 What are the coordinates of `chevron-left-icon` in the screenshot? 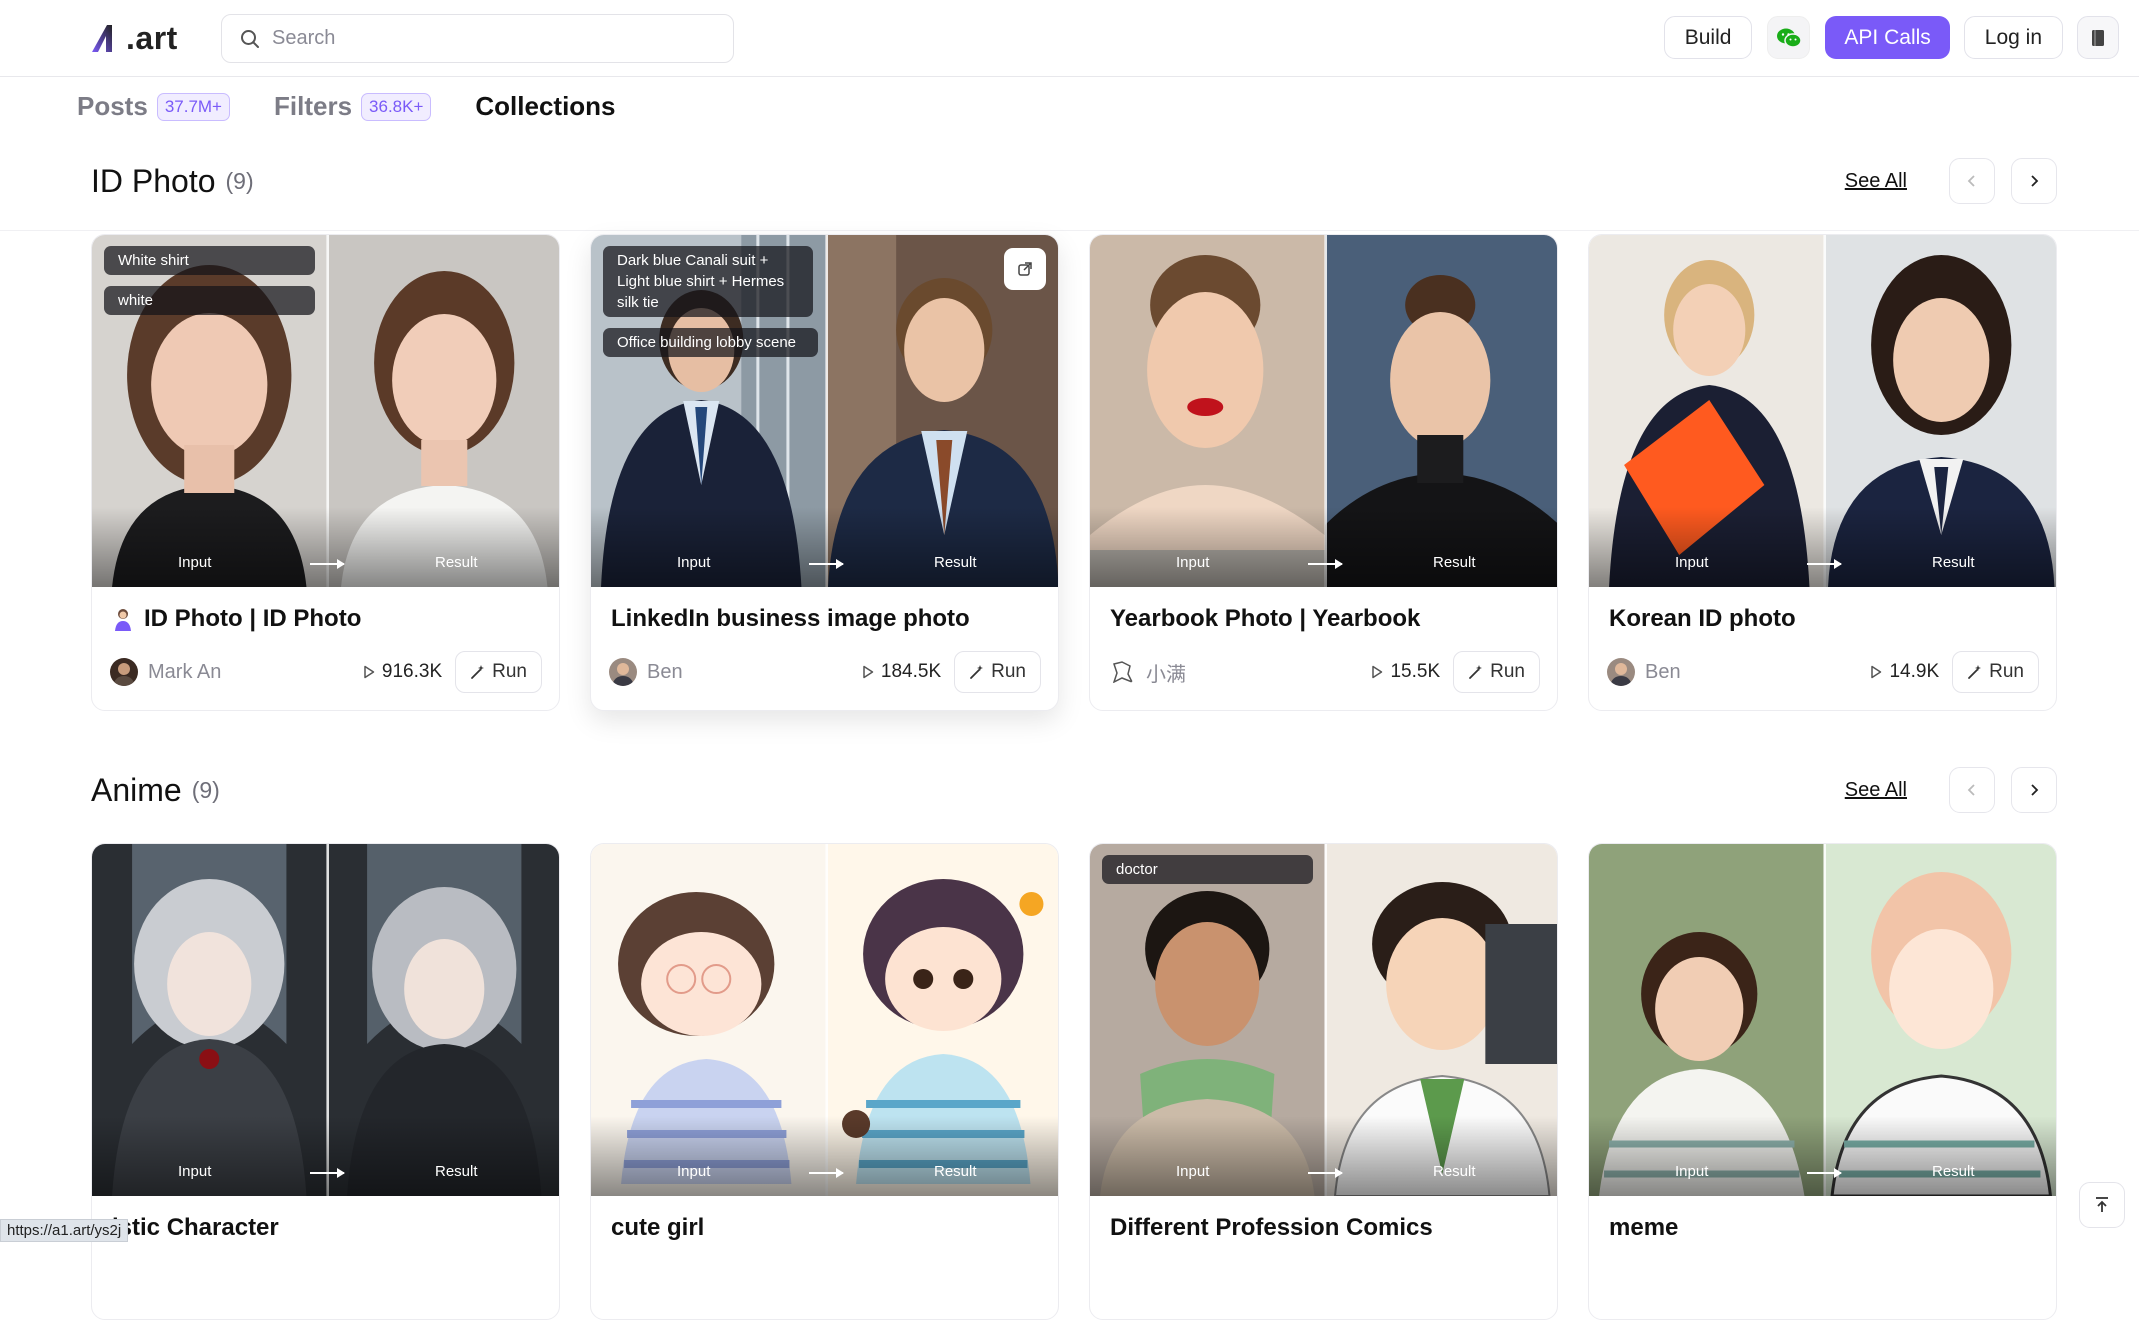 It's located at (1971, 790).